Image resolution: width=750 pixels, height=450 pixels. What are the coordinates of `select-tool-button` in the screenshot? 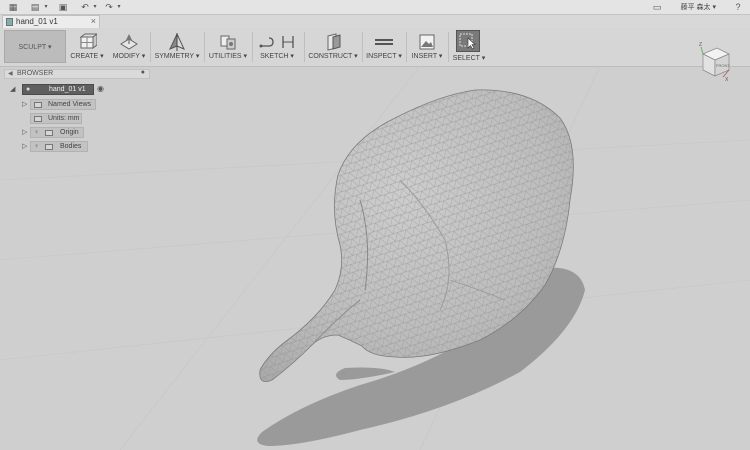 It's located at (468, 41).